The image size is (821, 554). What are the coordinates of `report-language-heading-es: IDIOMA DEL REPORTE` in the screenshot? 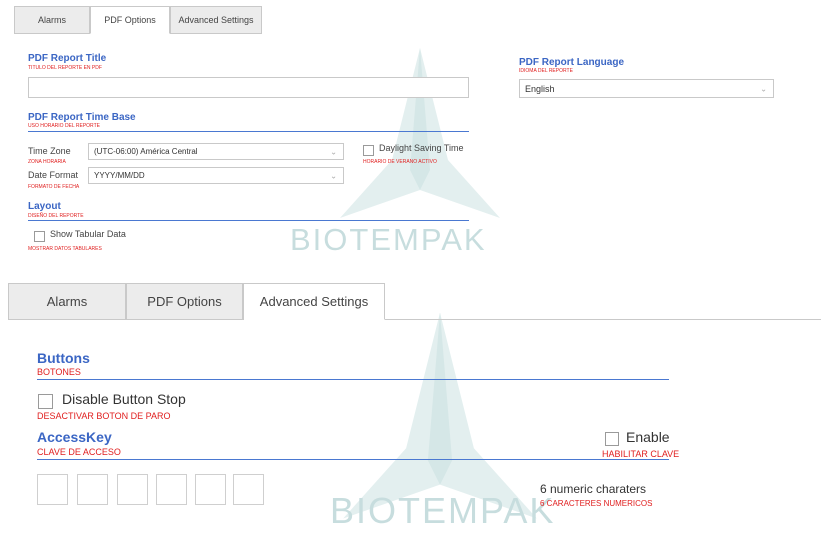 It's located at (546, 71).